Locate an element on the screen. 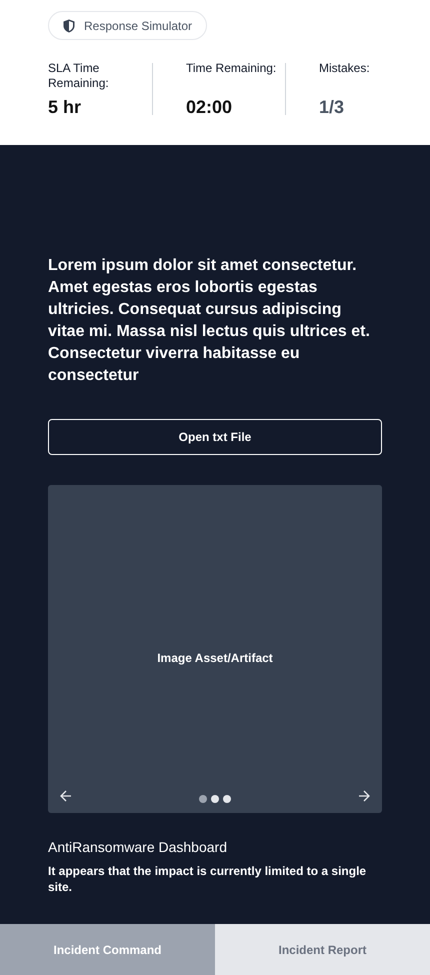 Image resolution: width=430 pixels, height=975 pixels. tab: Incident Report is located at coordinates (322, 949).